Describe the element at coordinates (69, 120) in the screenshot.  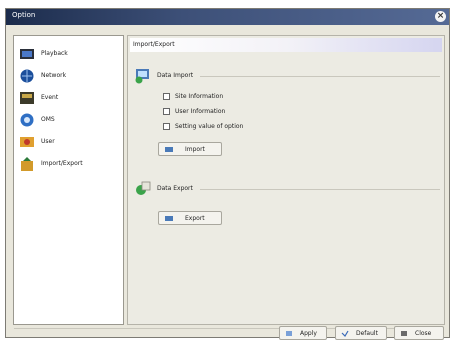
I see `sidebar-item-oms: OMS` at that location.